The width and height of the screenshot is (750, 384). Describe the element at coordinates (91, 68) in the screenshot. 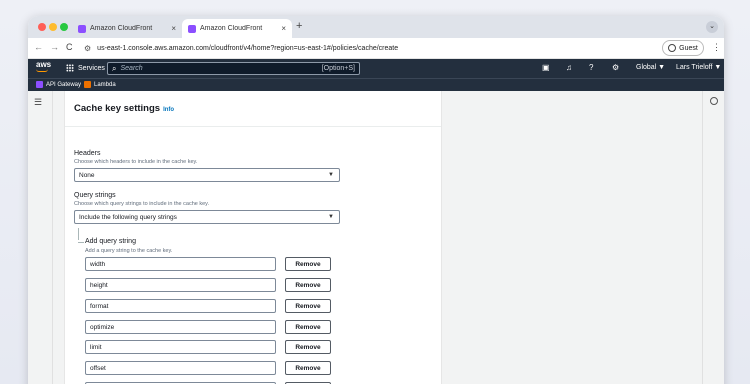

I see `services-label: Services` at that location.